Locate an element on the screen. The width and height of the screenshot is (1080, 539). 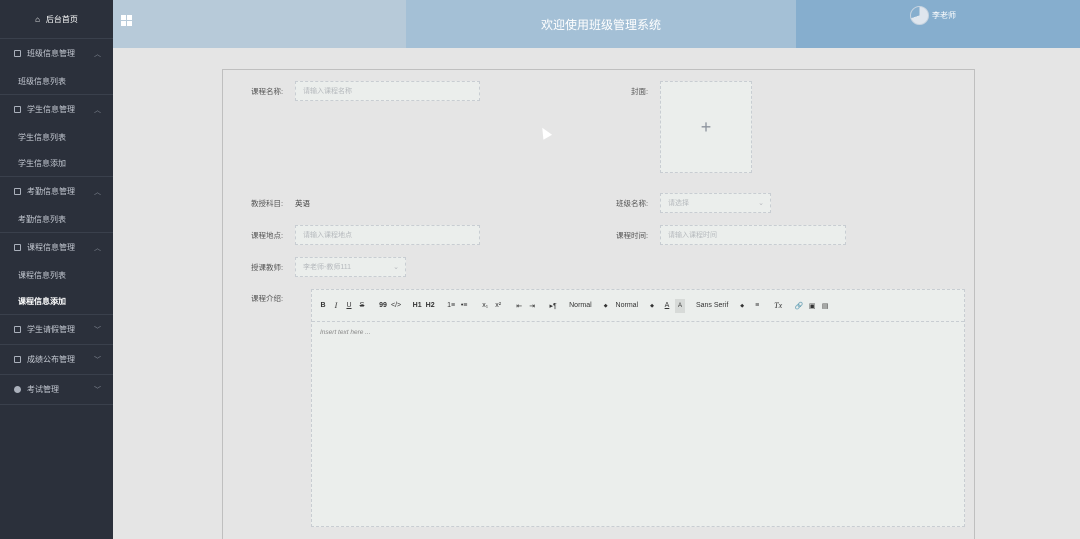
text-color-button: A is located at coordinates (667, 306).